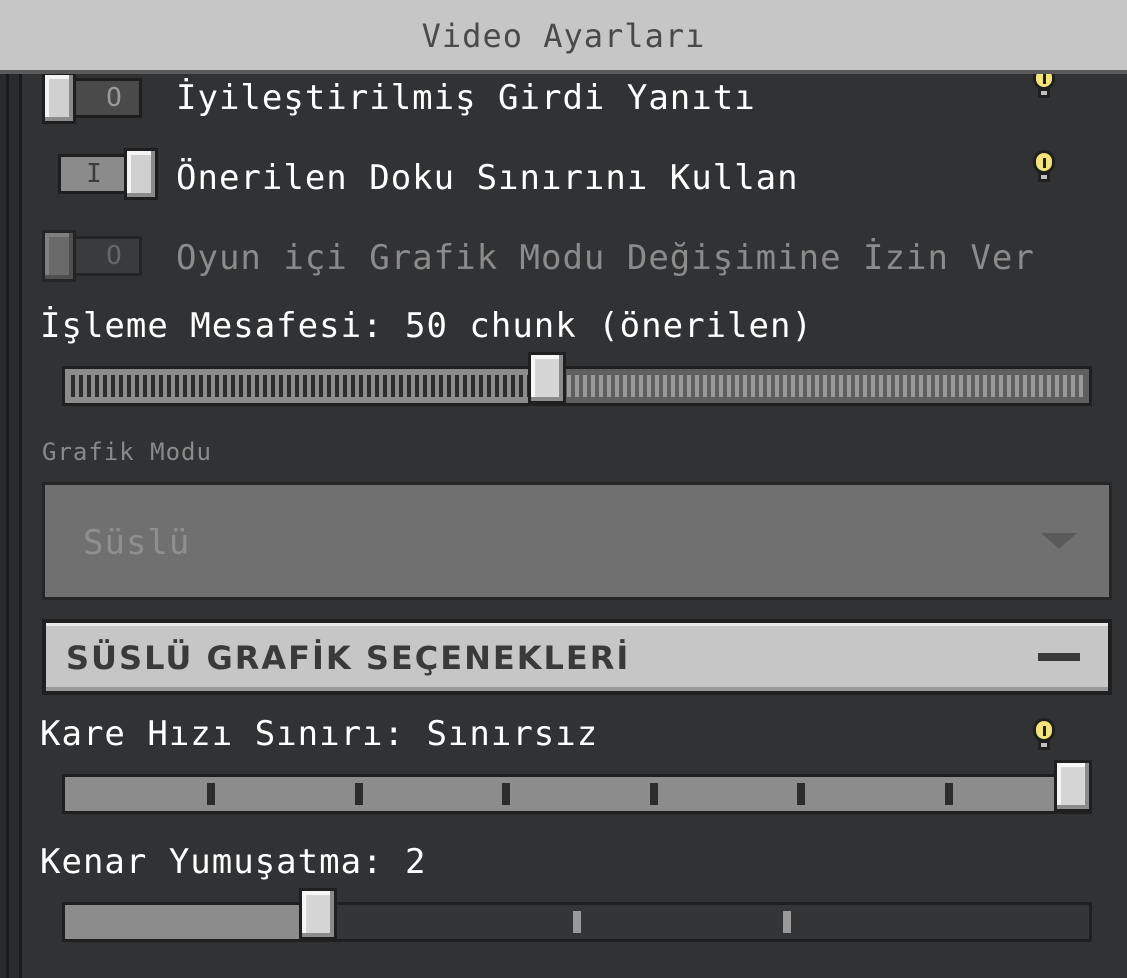 The height and width of the screenshot is (978, 1127). Describe the element at coordinates (577, 379) in the screenshot. I see `render-distance-slider` at that location.